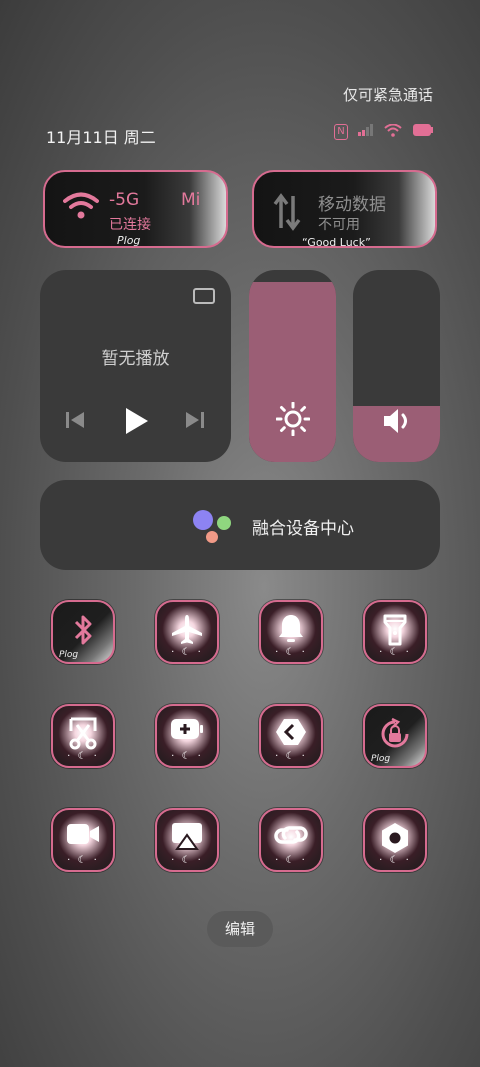  Describe the element at coordinates (387, 95) in the screenshot. I see `emergency-call-status: 仅可紧急通话` at that location.